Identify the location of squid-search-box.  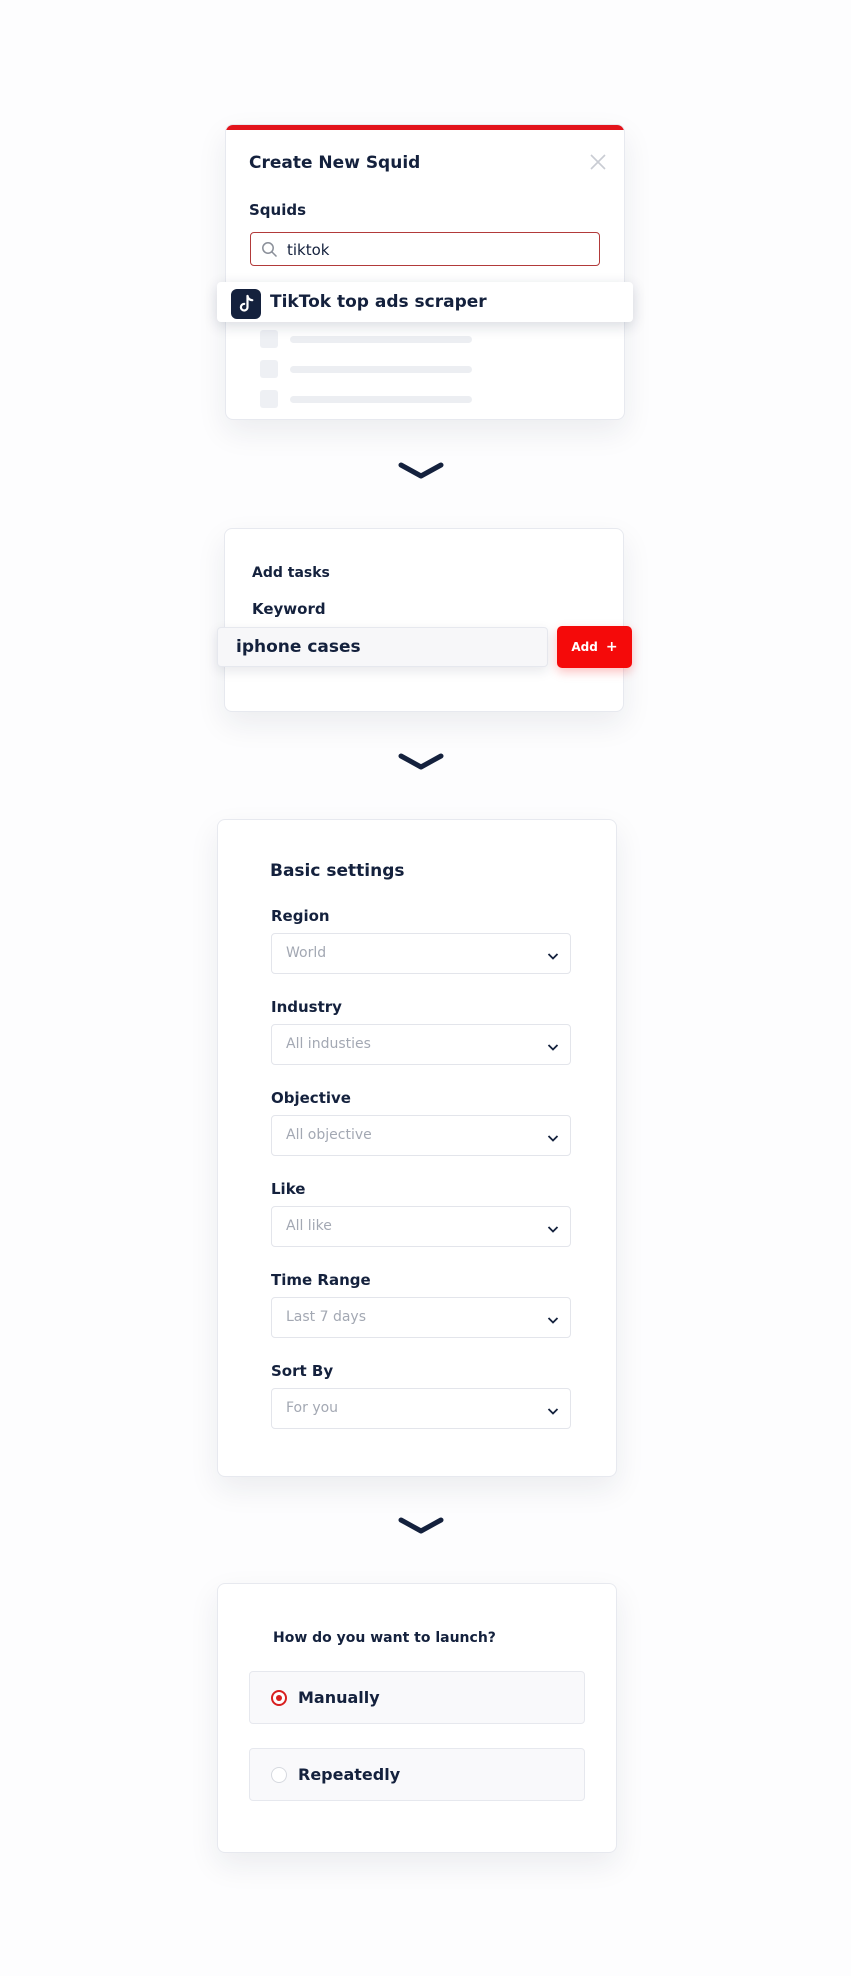
(425, 249).